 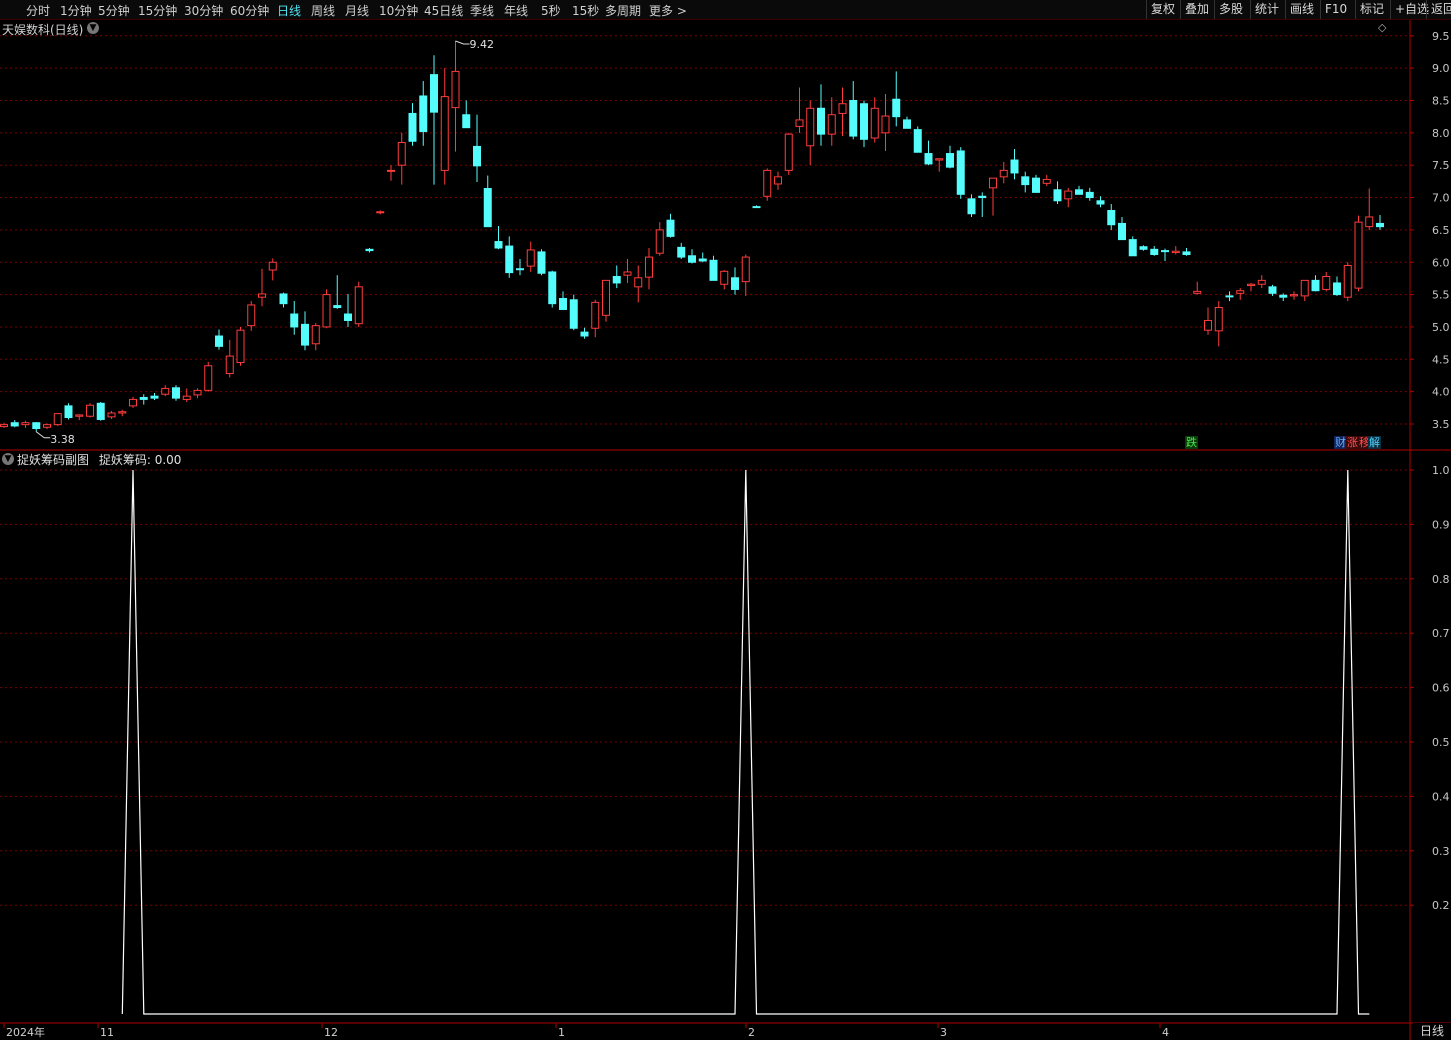 I want to click on toolbar-button: 复权, so click(x=1162, y=9).